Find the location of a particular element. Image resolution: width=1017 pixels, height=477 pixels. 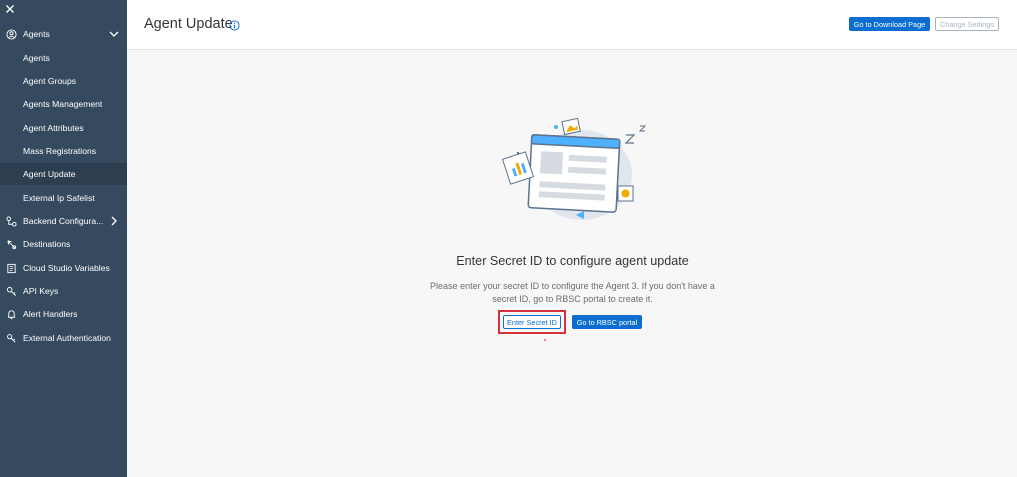

sidebar-item-agents-group: Agents is located at coordinates (63, 34).